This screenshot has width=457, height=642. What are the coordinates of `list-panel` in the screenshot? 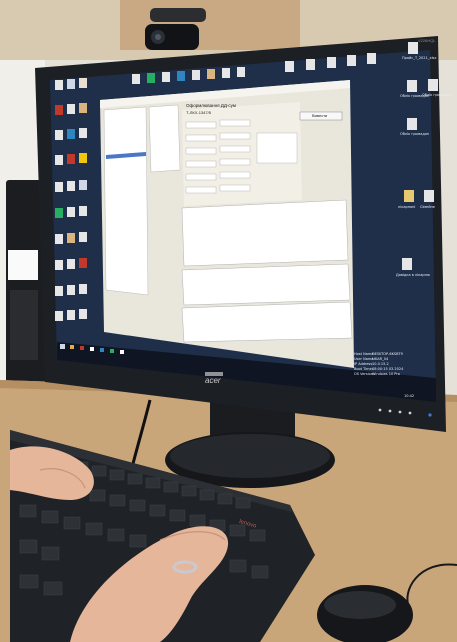 It's located at (164, 138).